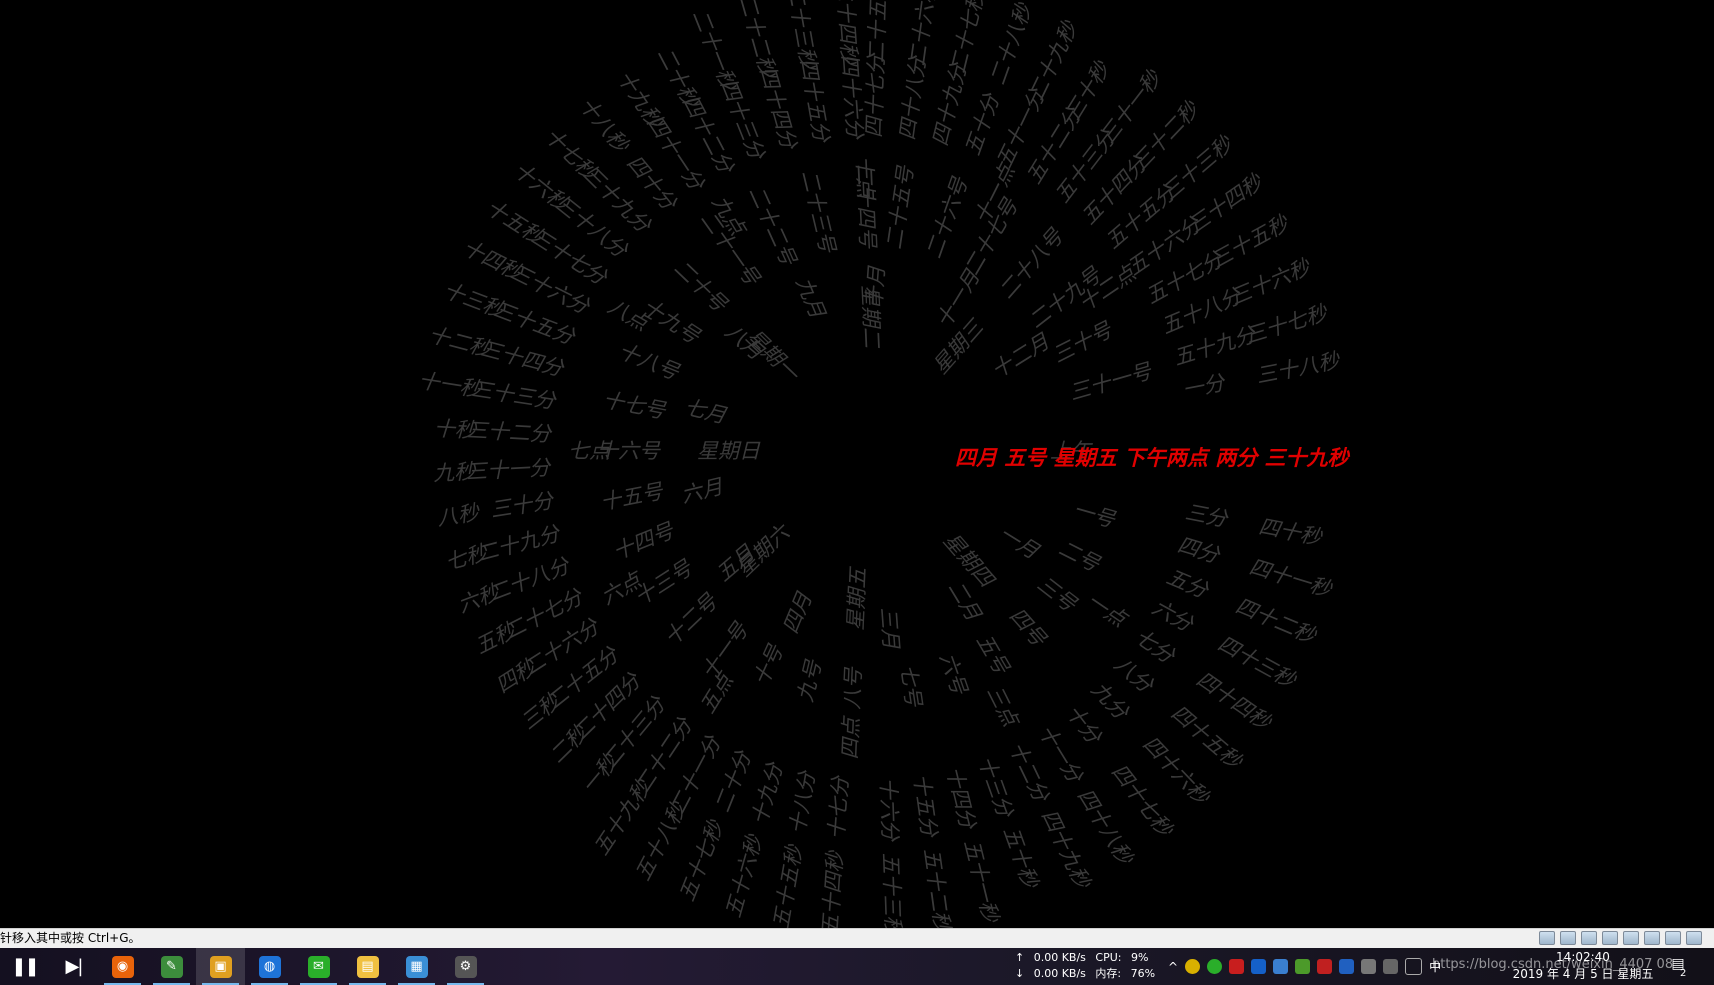 The height and width of the screenshot is (985, 1714). What do you see at coordinates (1652, 938) in the screenshot?
I see `sound-card-icon` at bounding box center [1652, 938].